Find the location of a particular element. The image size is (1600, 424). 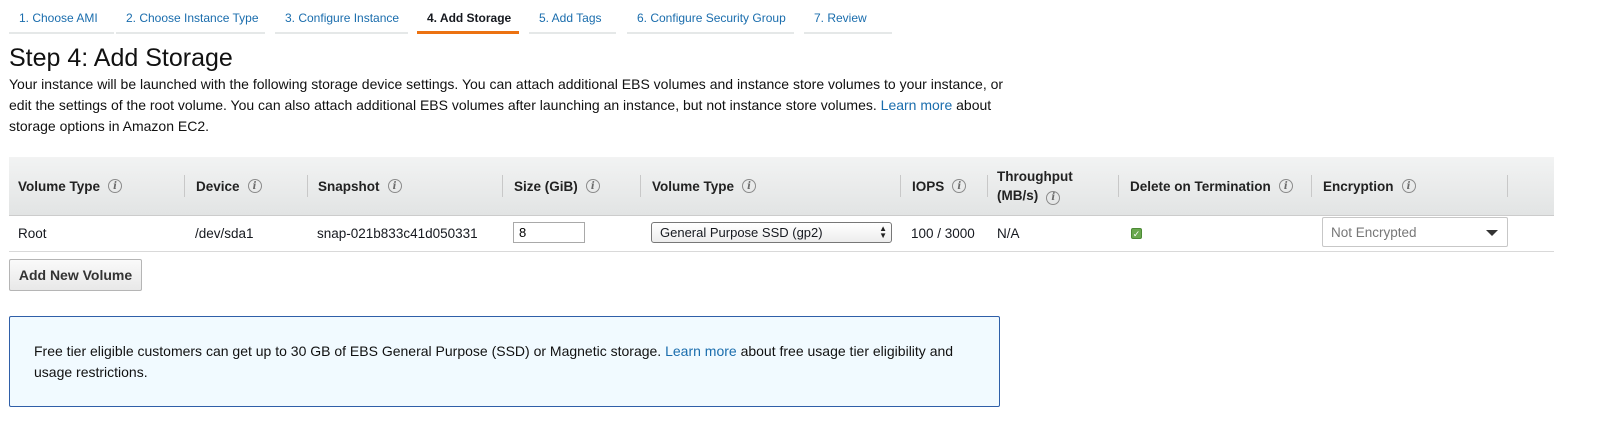

col-device-label: Device is located at coordinates (218, 186).